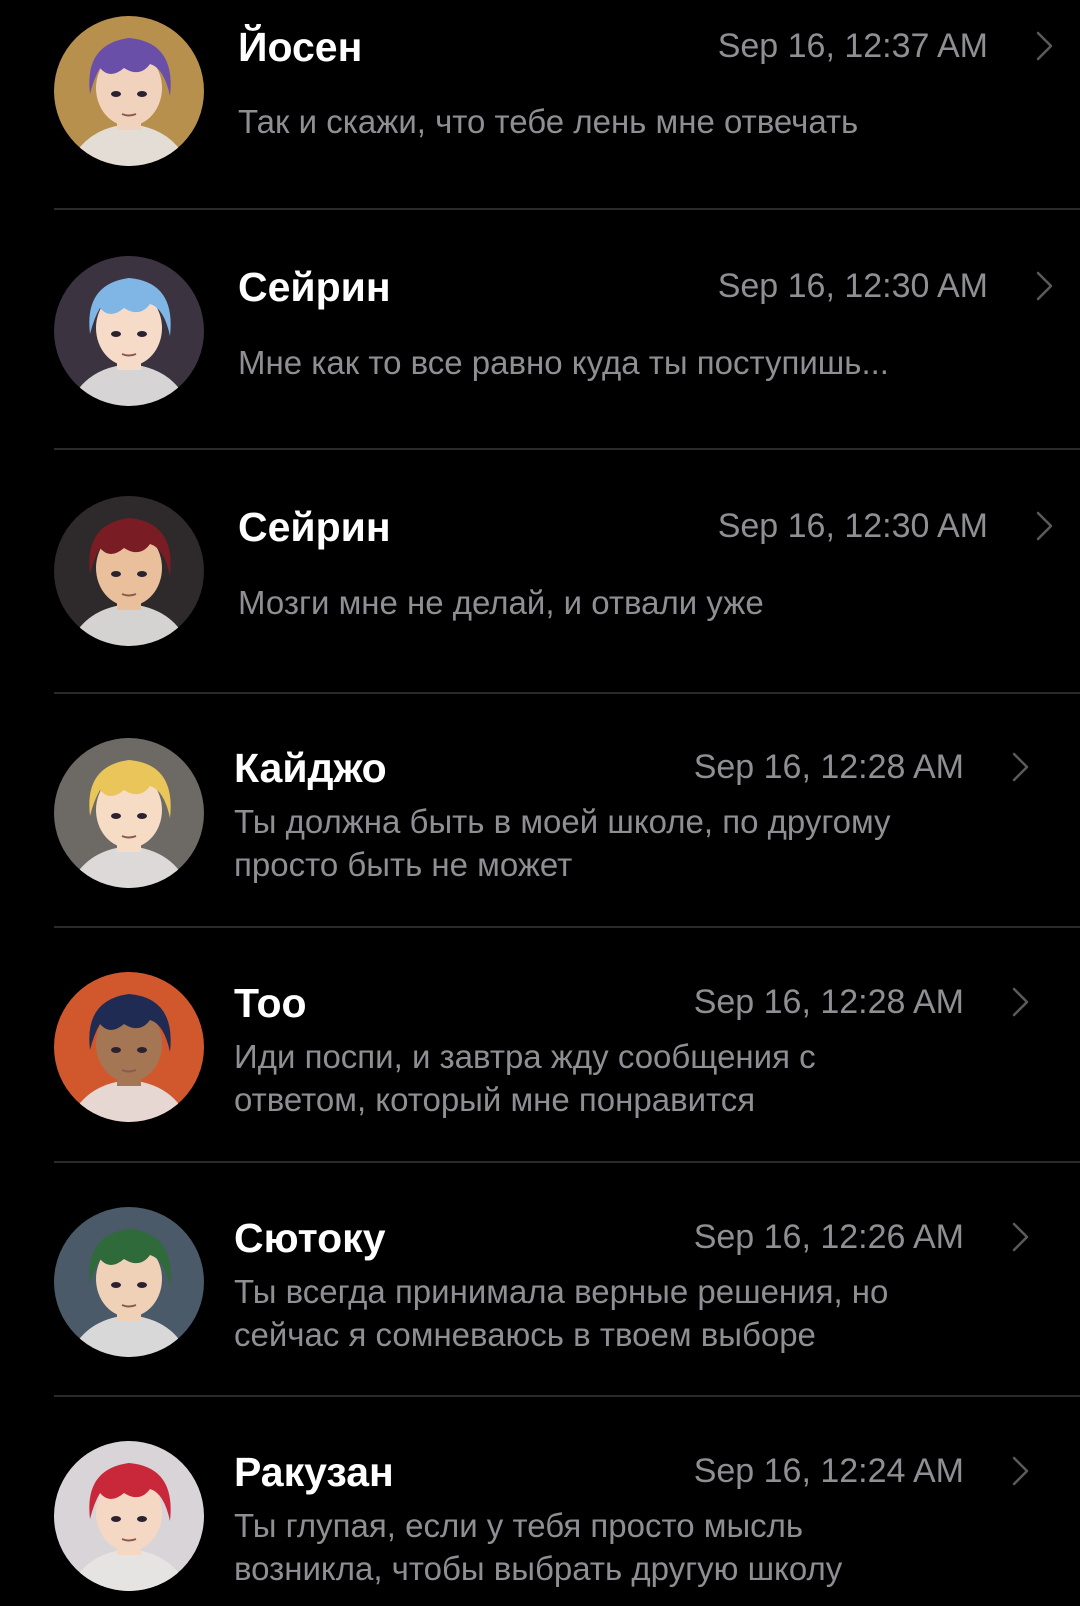 This screenshot has height=1606, width=1080. I want to click on avatar-purple-hair-icon, so click(129, 91).